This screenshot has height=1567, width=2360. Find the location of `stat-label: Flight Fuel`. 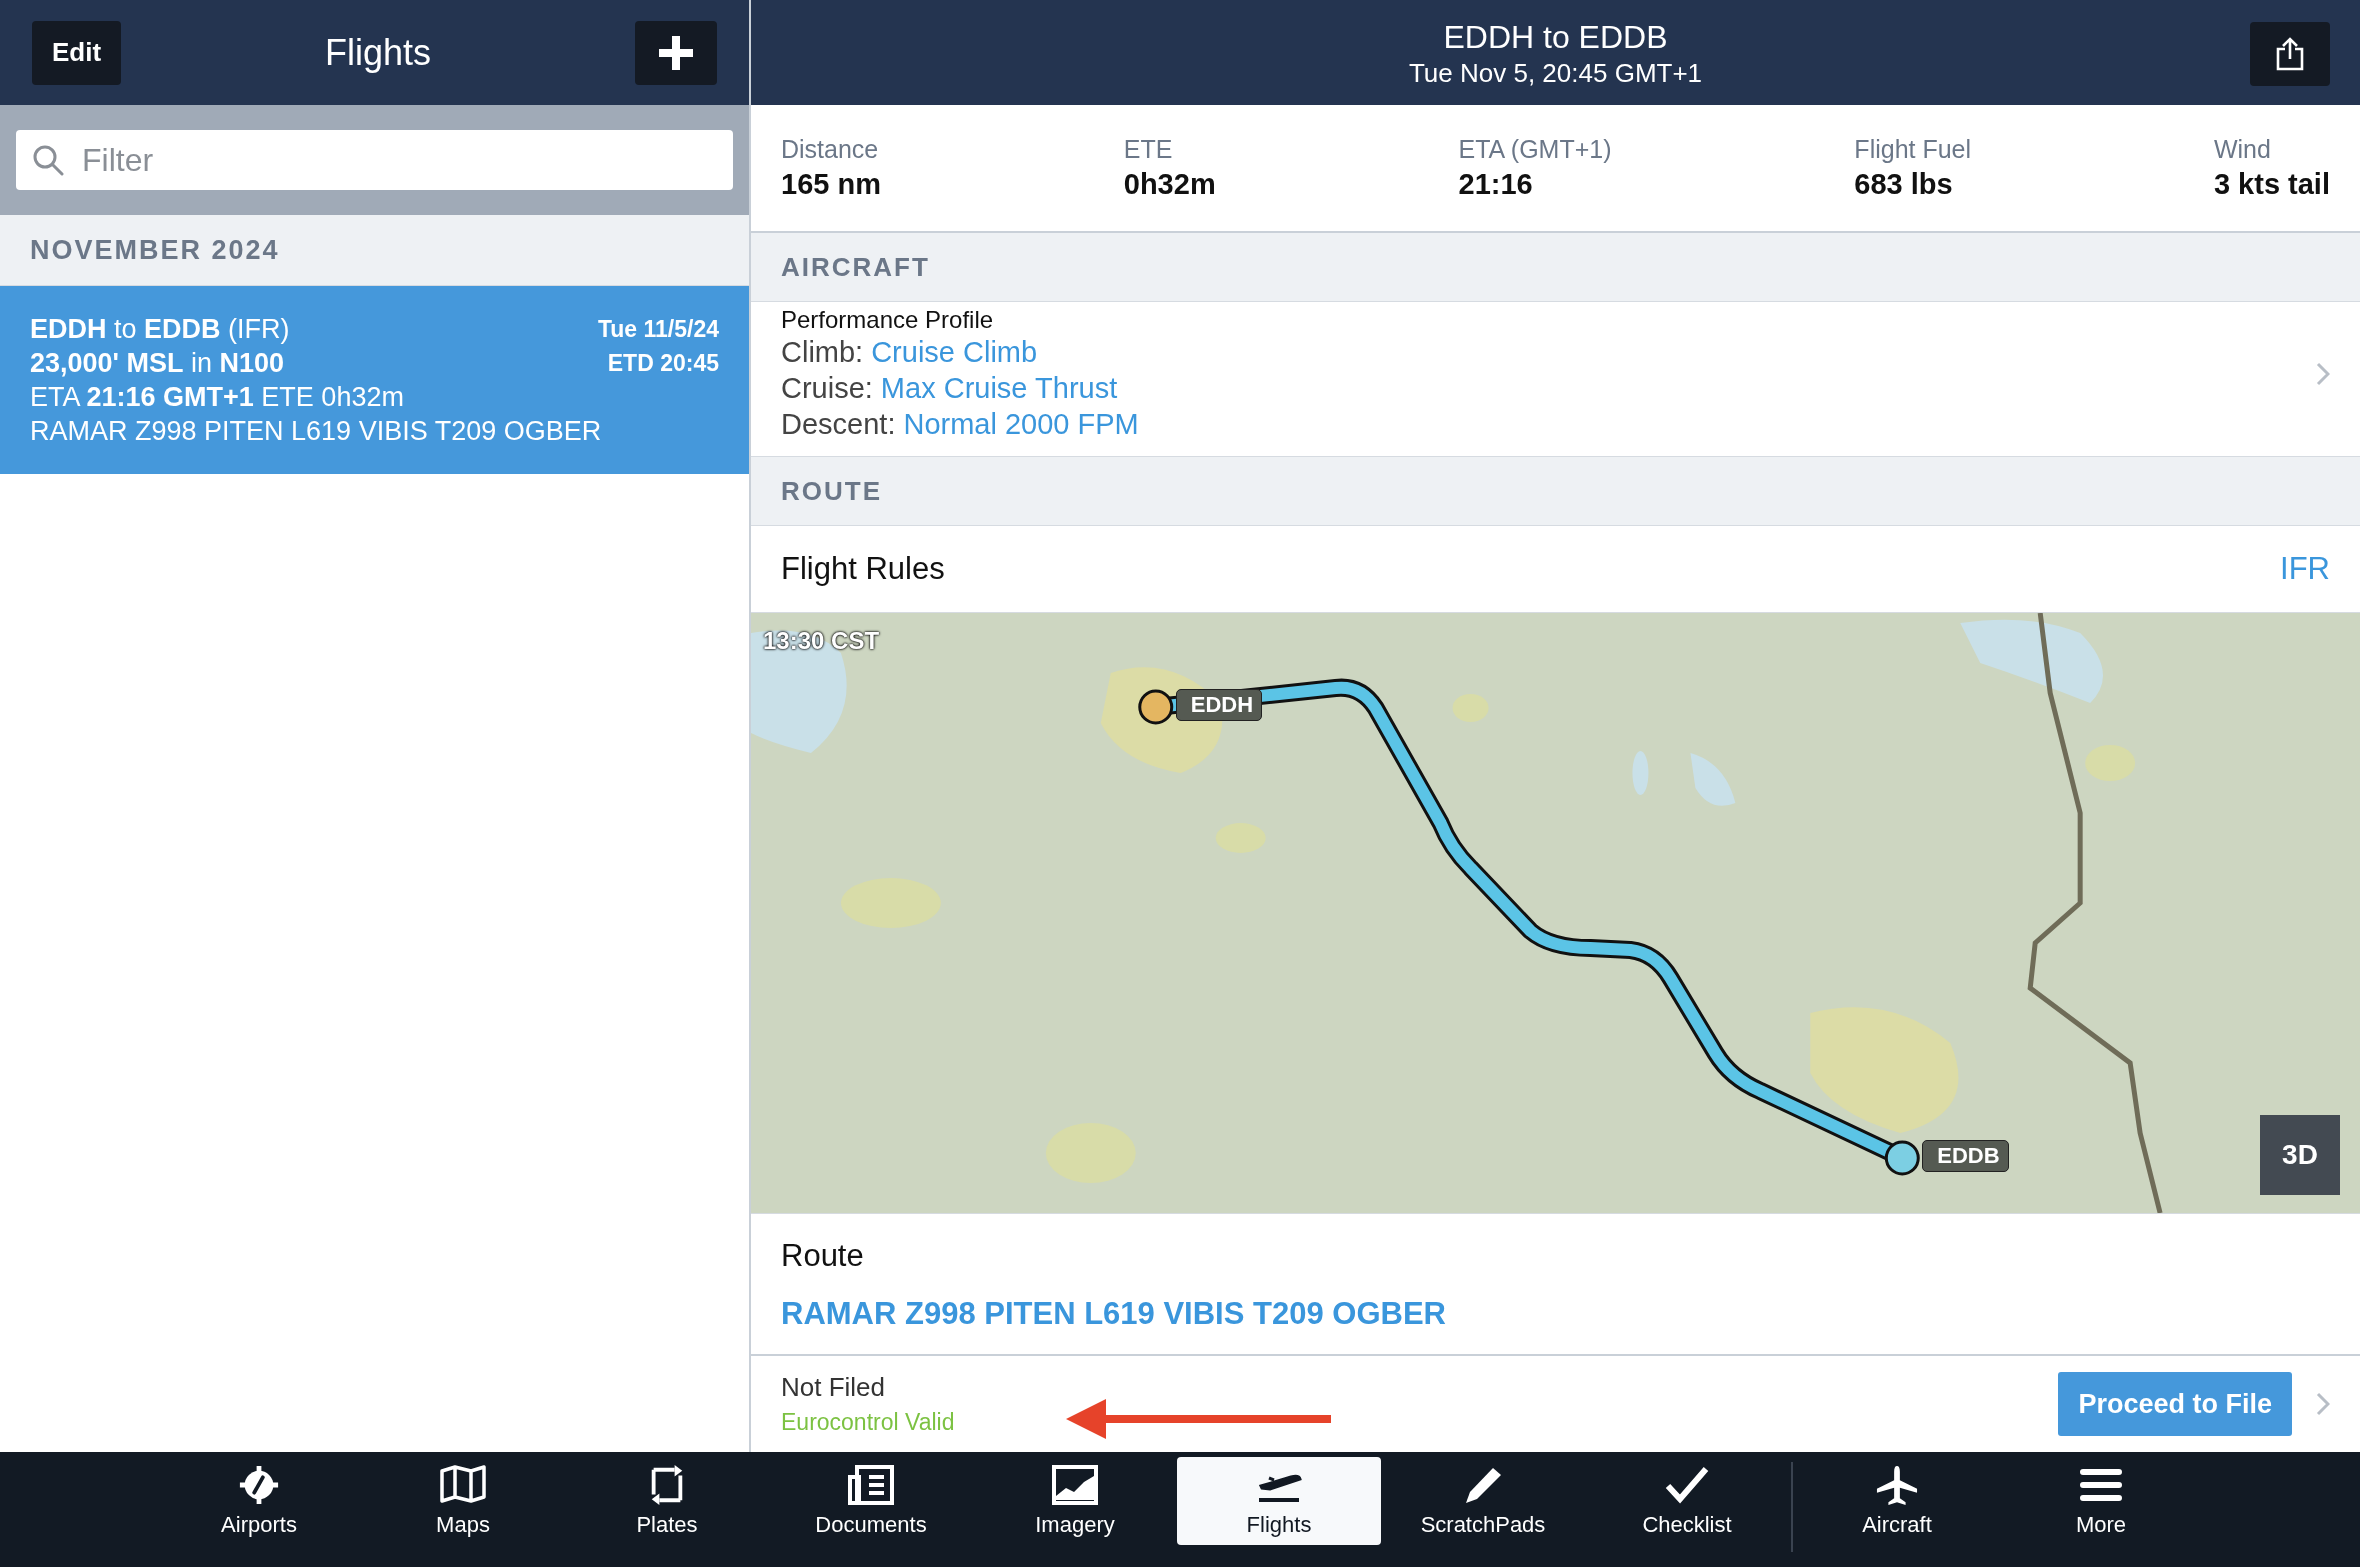

stat-label: Flight Fuel is located at coordinates (1913, 149).